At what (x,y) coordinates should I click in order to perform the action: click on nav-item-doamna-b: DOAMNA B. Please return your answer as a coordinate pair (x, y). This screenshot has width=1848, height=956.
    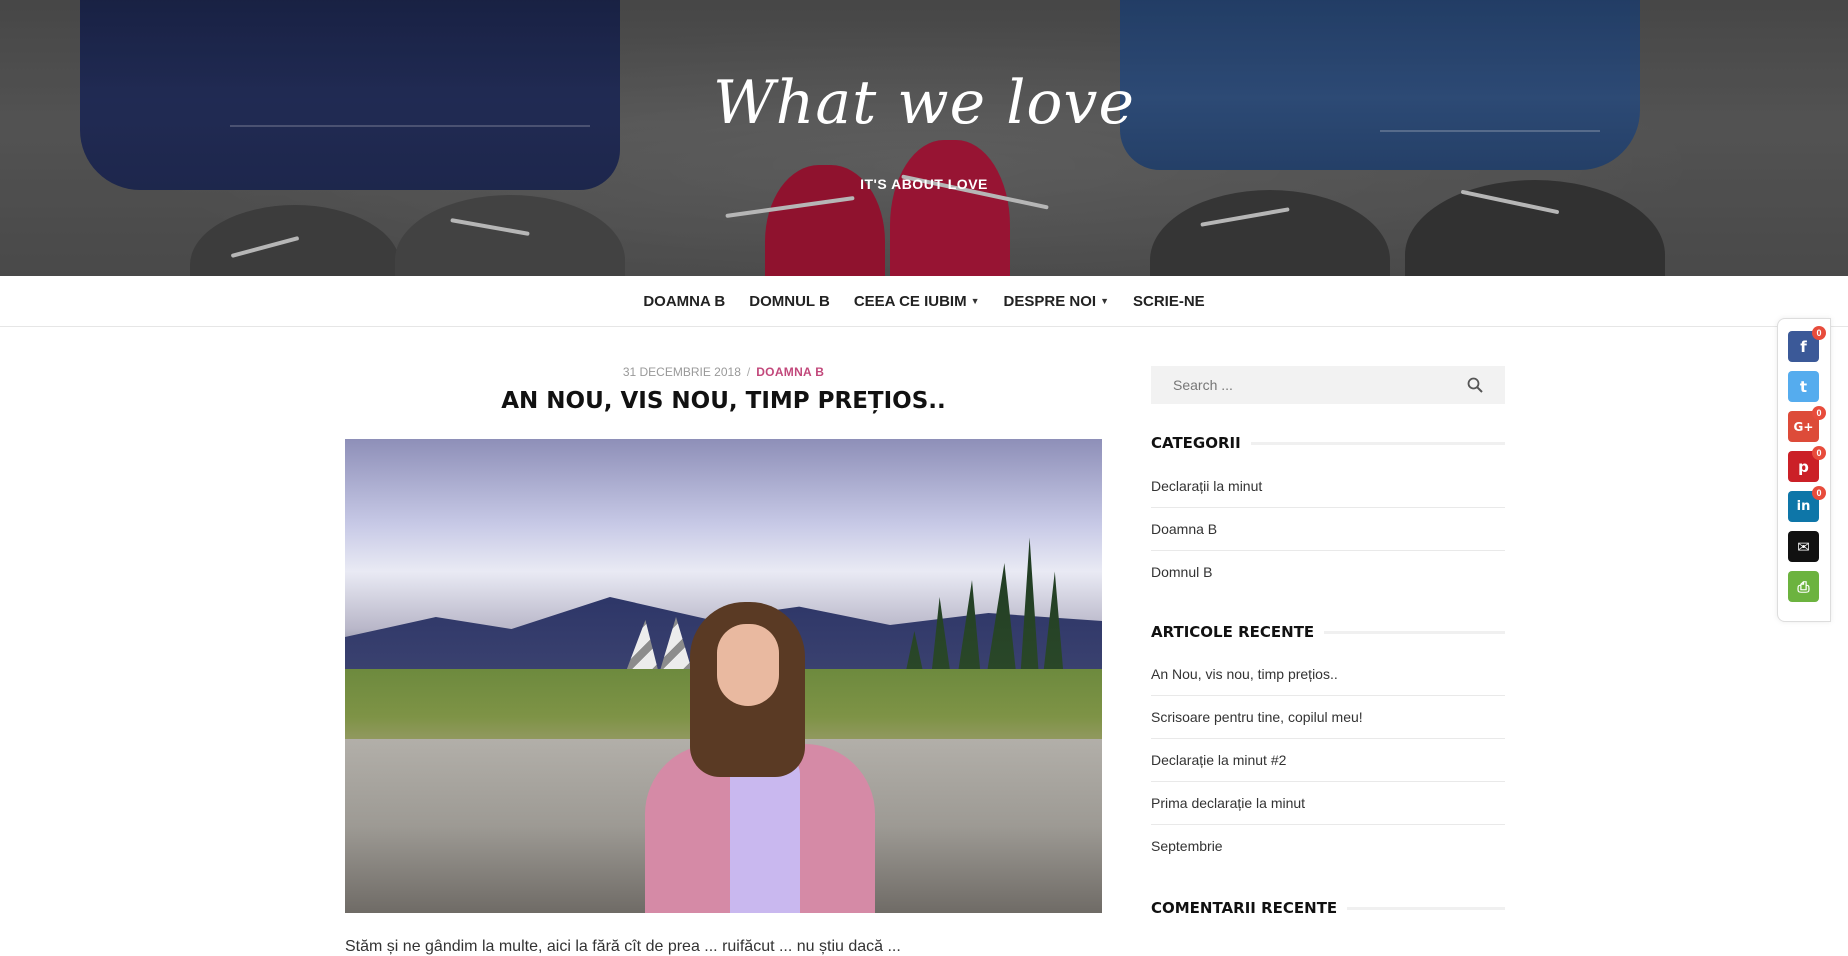
    Looking at the image, I should click on (684, 301).